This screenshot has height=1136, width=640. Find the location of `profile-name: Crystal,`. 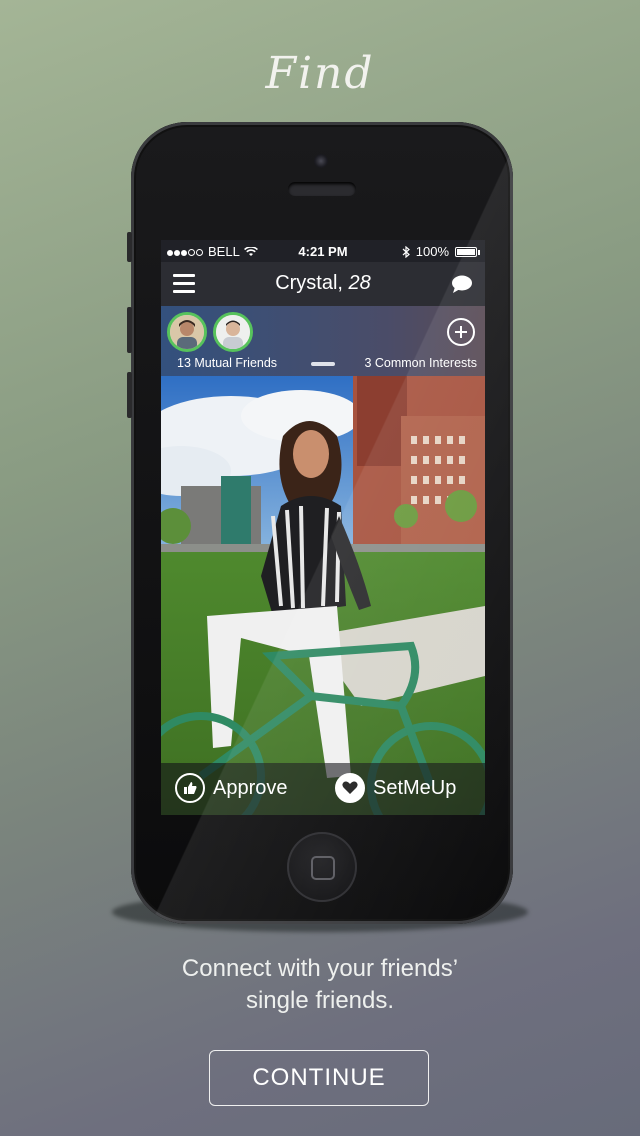

profile-name: Crystal, is located at coordinates (309, 283).